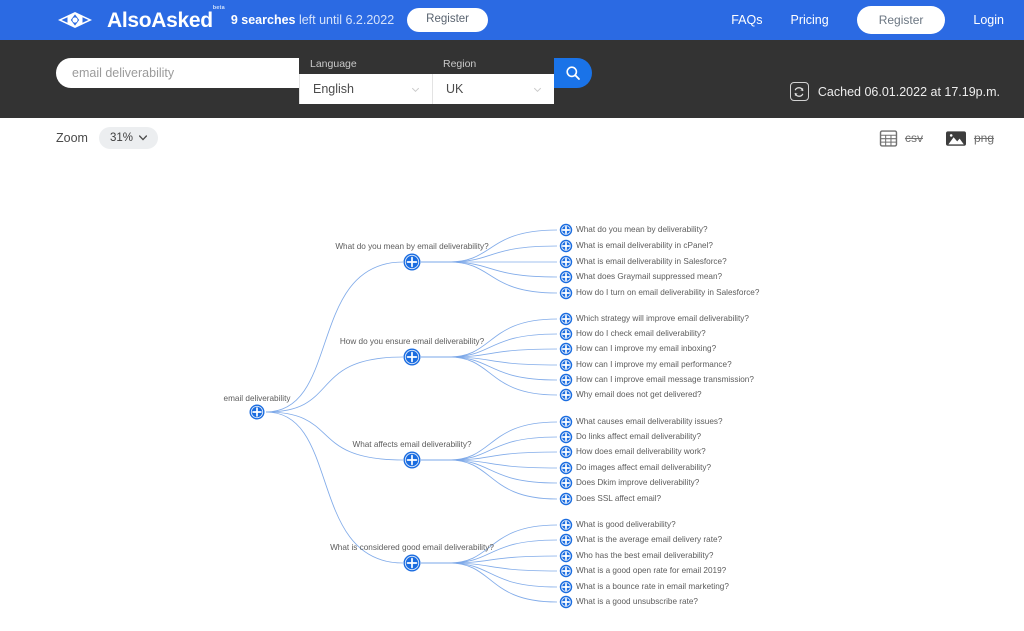  I want to click on language-select: English, so click(365, 89).